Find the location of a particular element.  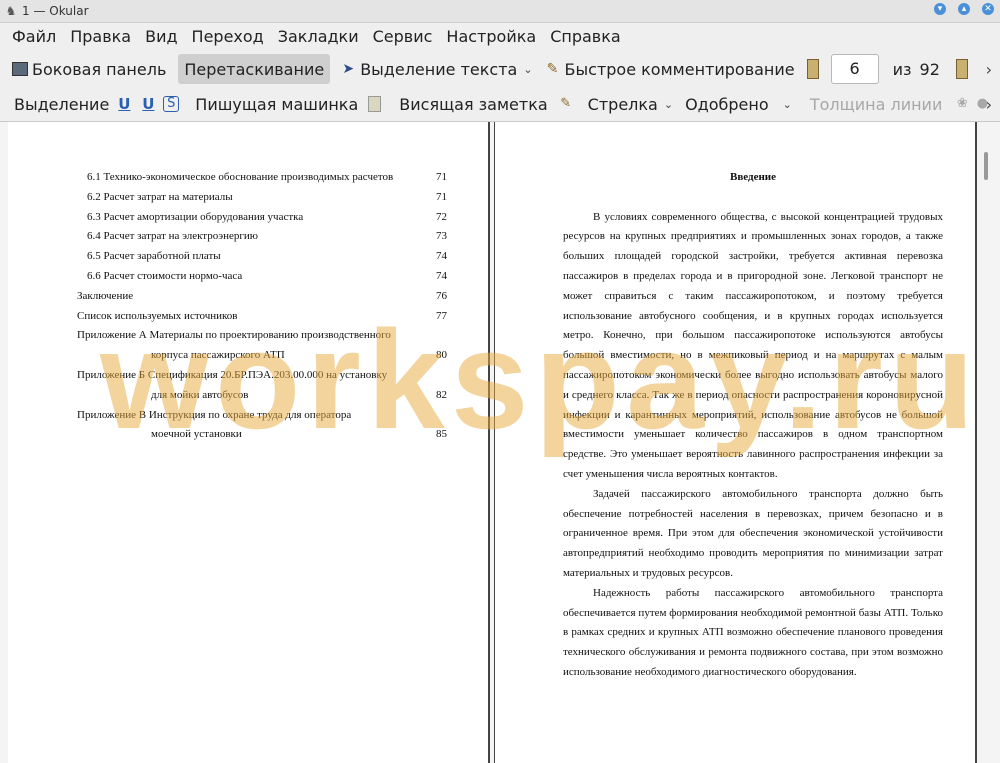

stamp-icon: ✎ is located at coordinates (566, 103).